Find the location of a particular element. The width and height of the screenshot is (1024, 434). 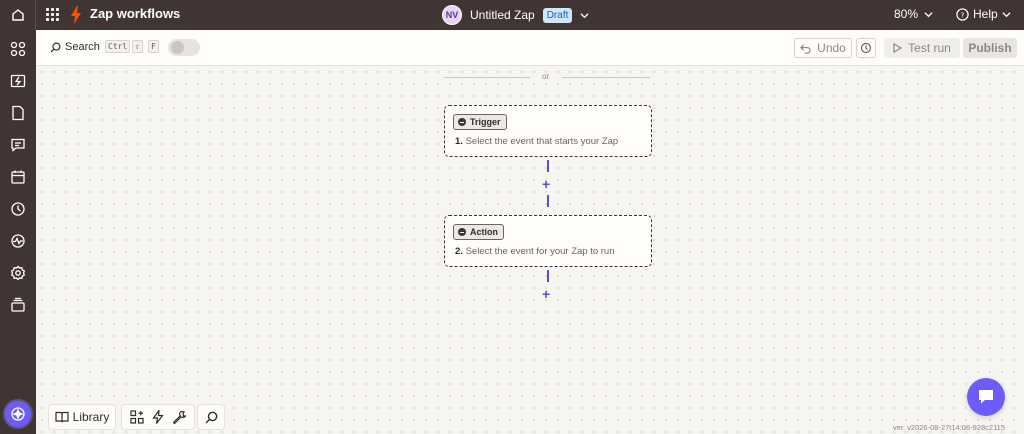

chat-icon is located at coordinates (986, 397).